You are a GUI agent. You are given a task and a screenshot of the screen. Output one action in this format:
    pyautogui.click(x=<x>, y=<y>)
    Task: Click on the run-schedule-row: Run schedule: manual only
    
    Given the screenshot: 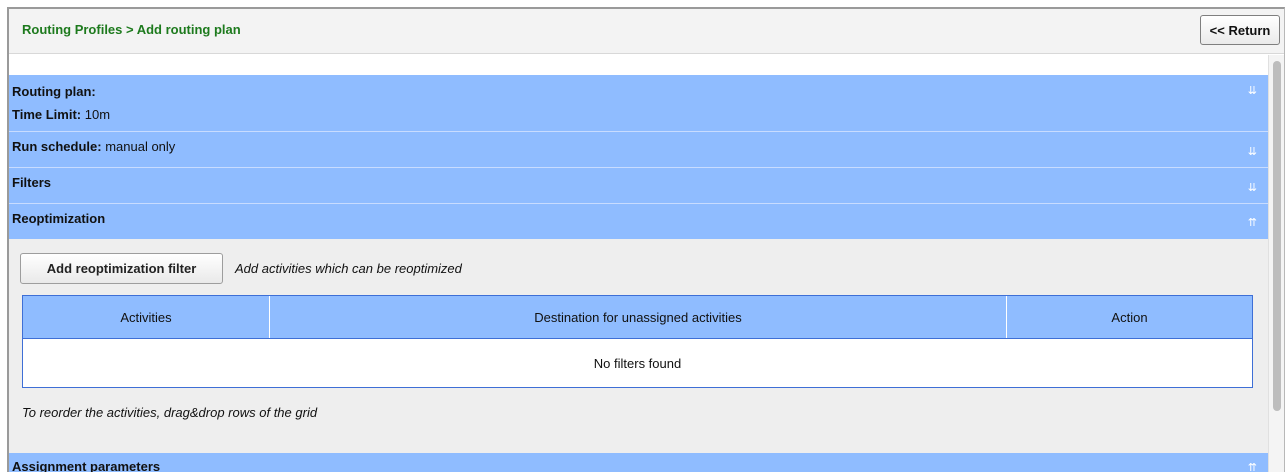 What is the action you would take?
    pyautogui.click(x=93, y=146)
    